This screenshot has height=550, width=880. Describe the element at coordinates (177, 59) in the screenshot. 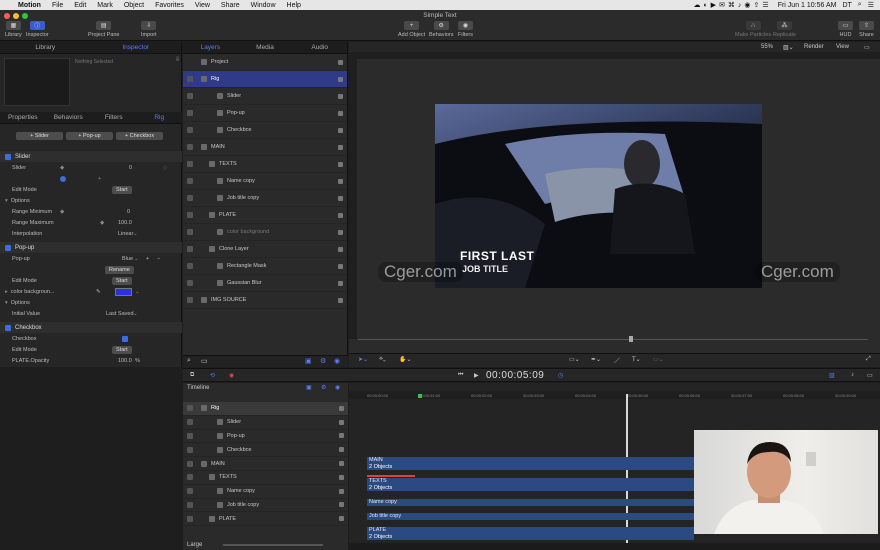

I see `download-icon: ⇩` at that location.